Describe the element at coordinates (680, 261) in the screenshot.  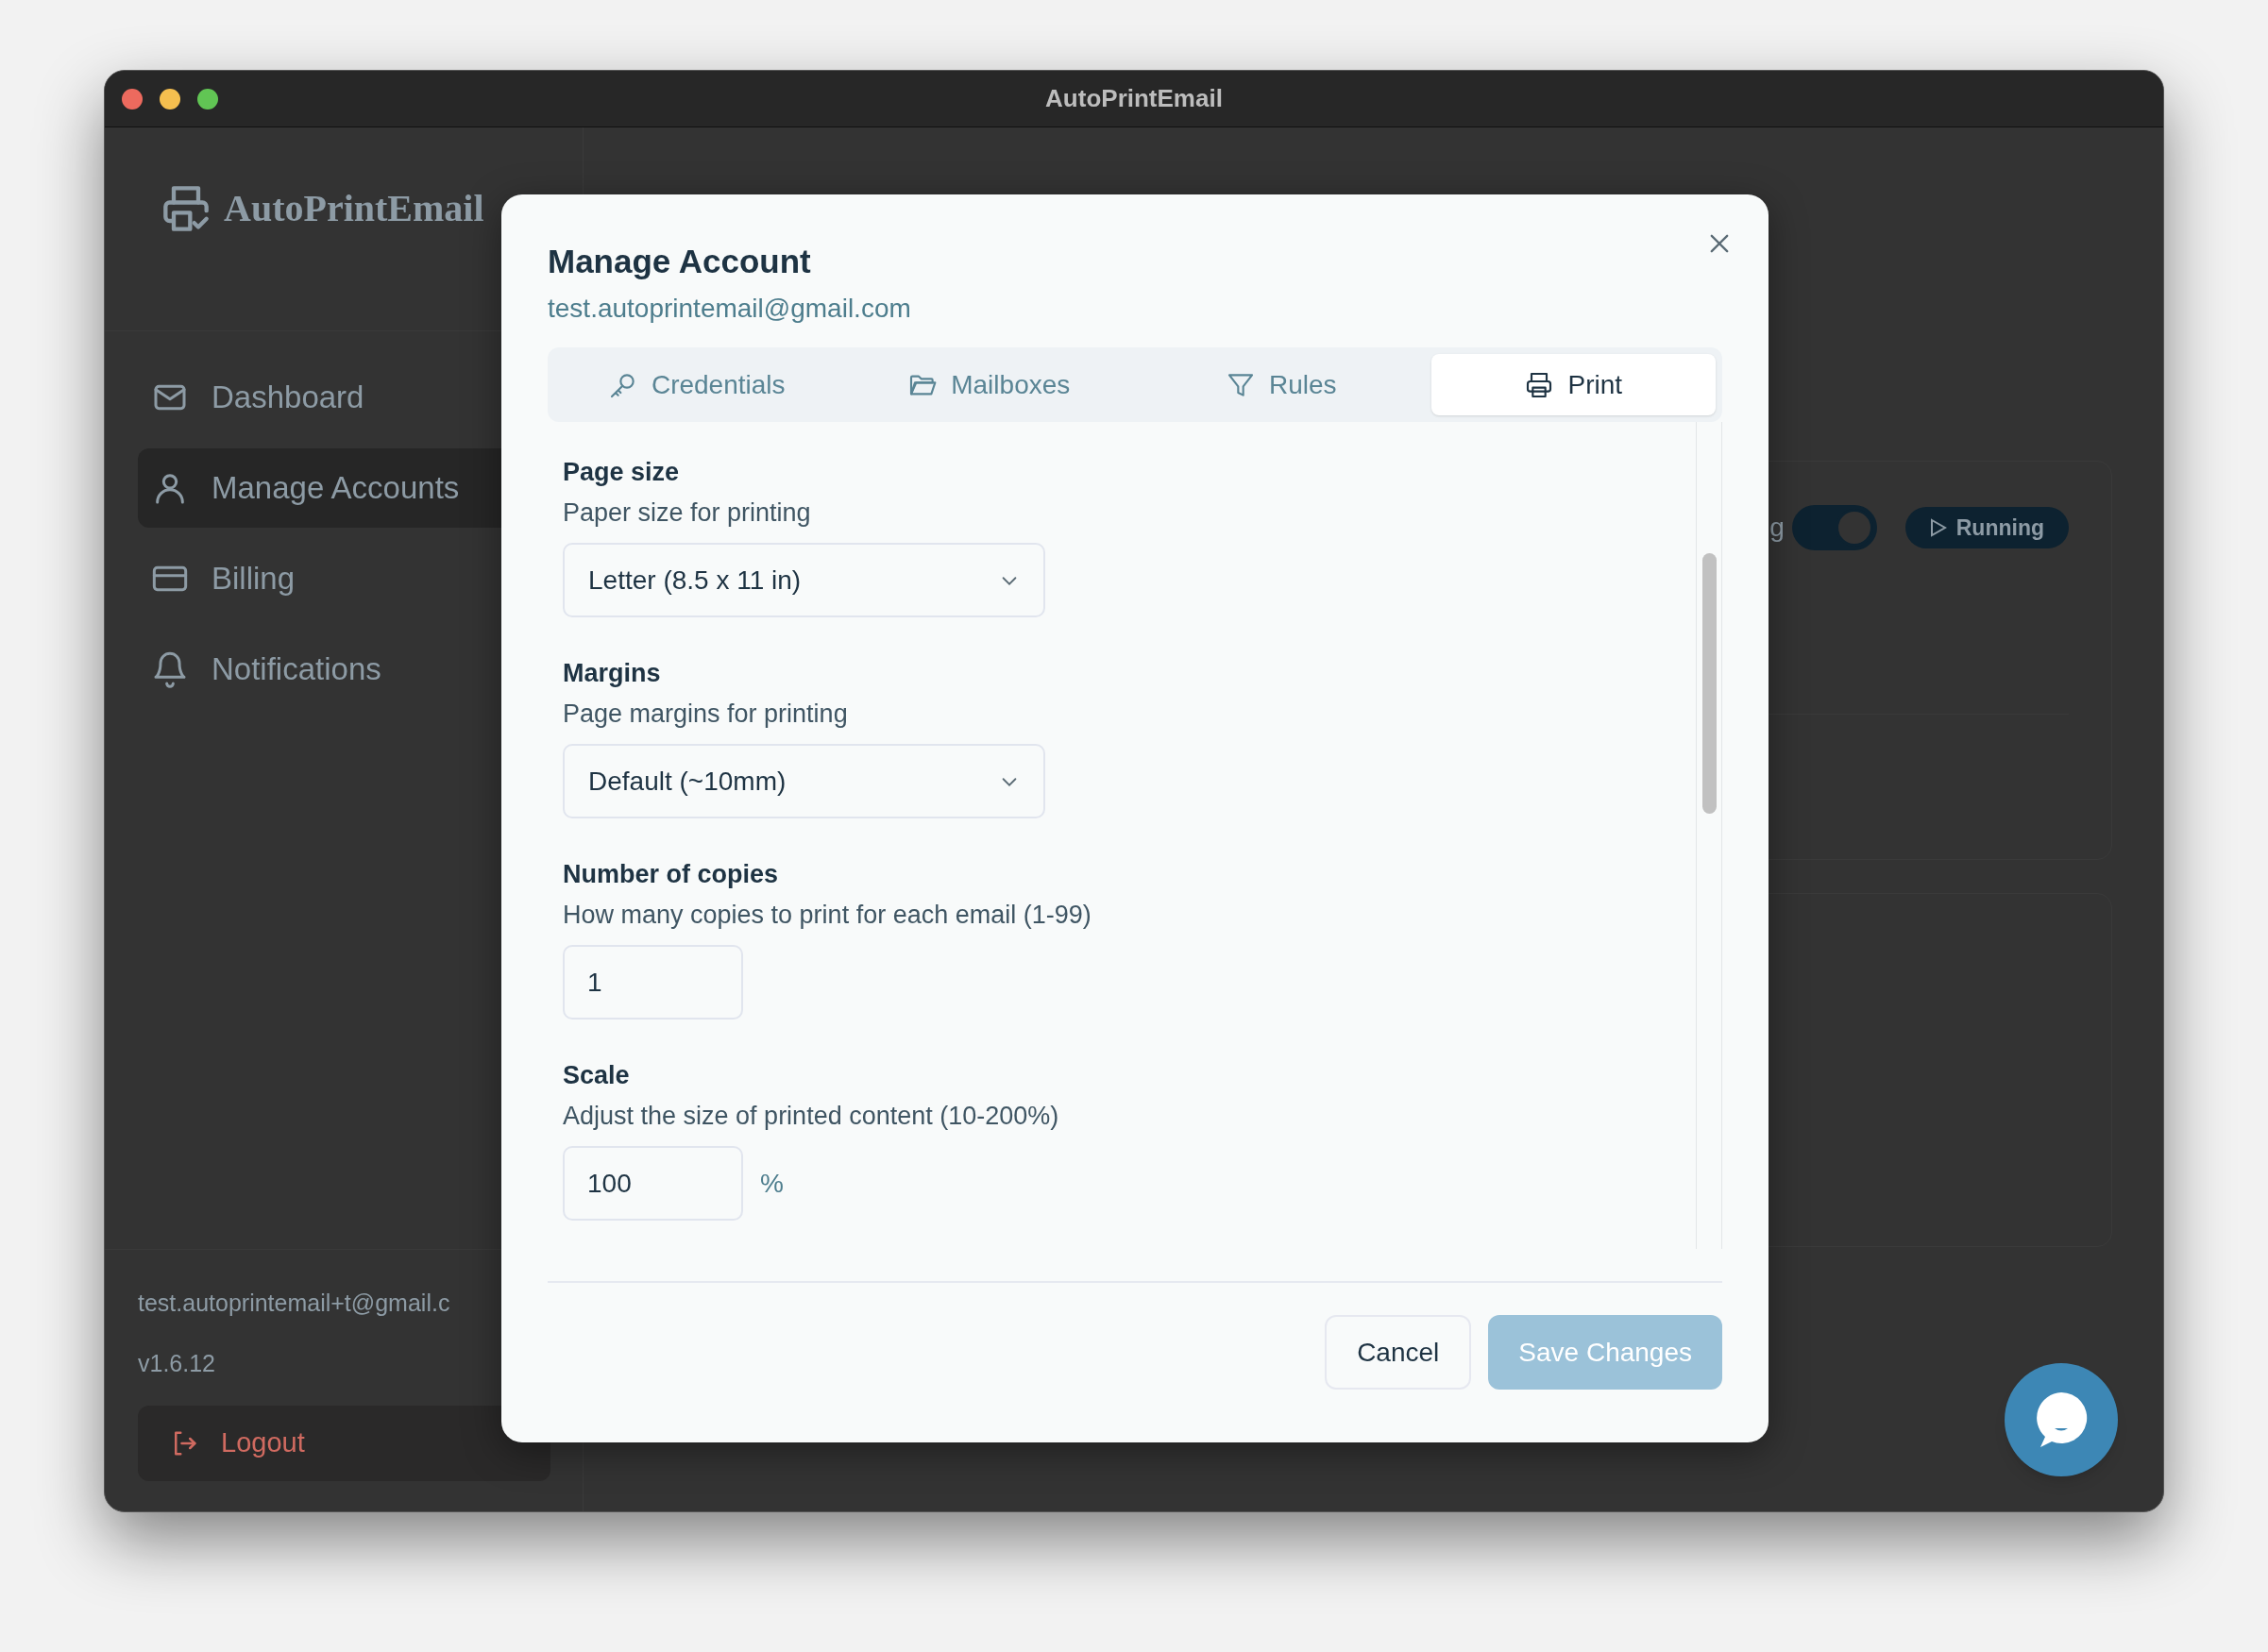
I see `dialog-title: Manage Account` at that location.